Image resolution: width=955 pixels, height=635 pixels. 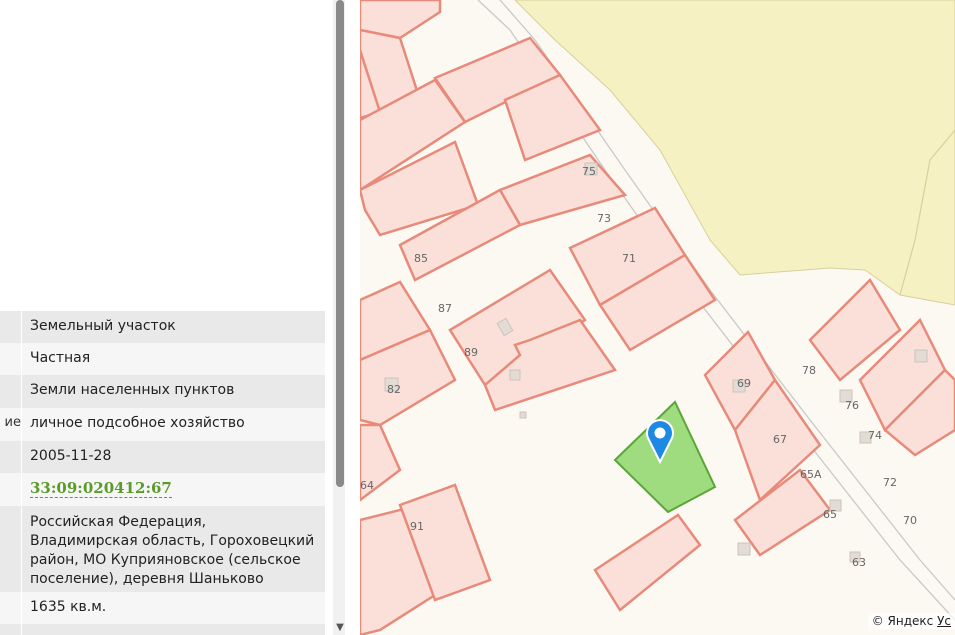 What do you see at coordinates (910, 520) in the screenshot?
I see `plot-number: 70` at bounding box center [910, 520].